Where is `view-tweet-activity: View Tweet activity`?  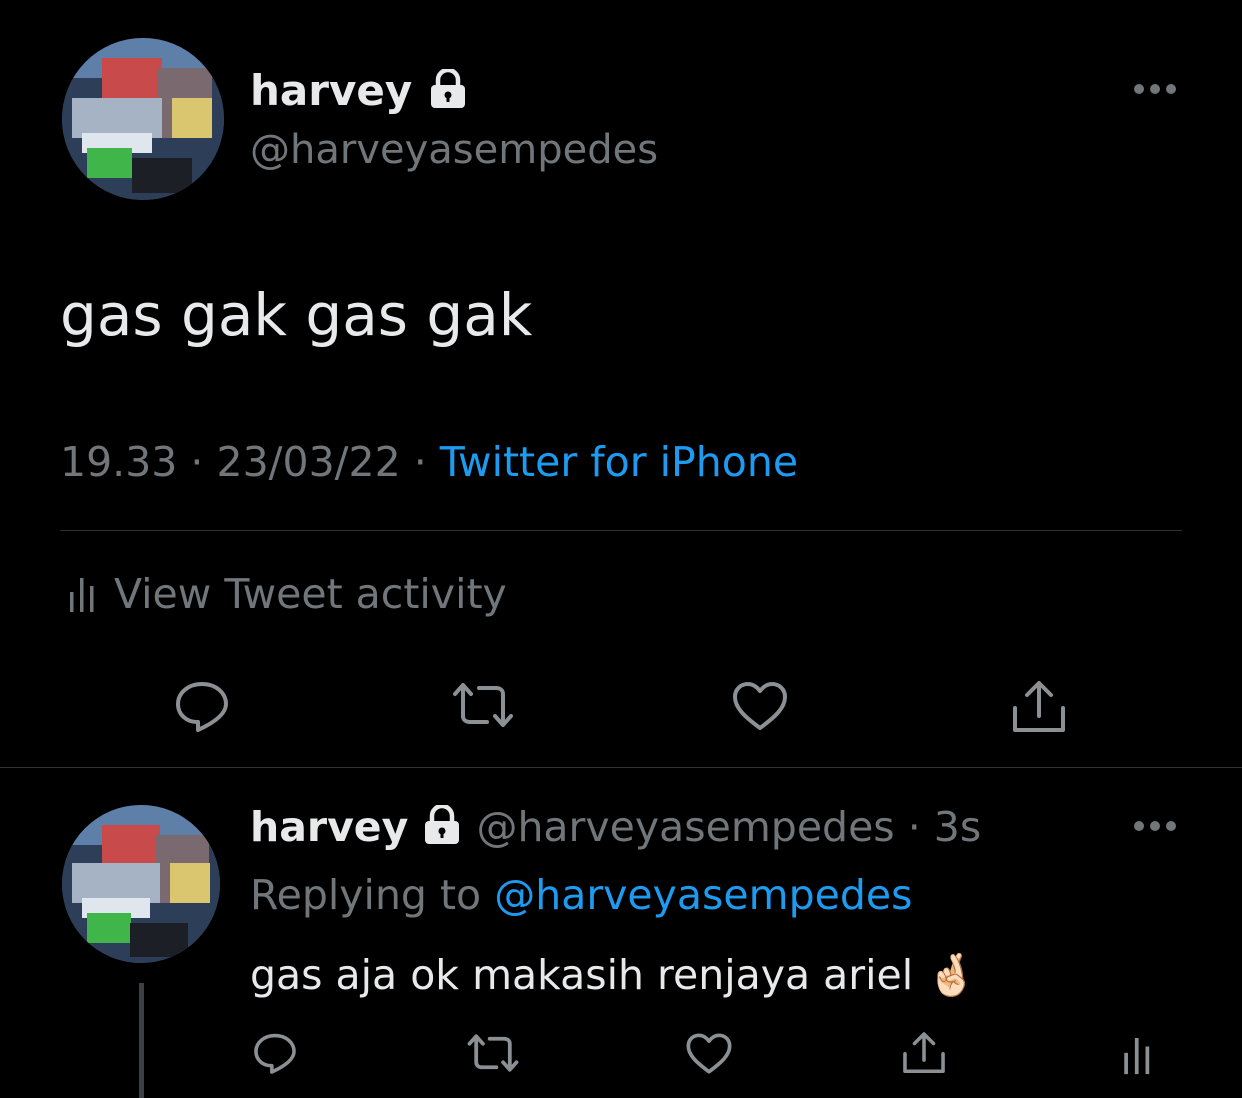 view-tweet-activity: View Tweet activity is located at coordinates (286, 594).